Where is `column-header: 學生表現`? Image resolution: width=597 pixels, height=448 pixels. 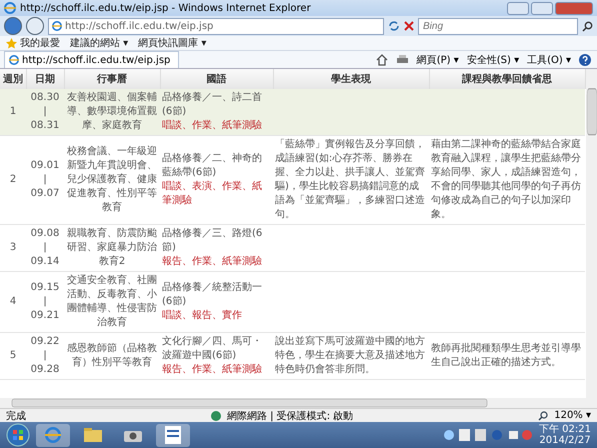
column-header: 學生表現 is located at coordinates (351, 79).